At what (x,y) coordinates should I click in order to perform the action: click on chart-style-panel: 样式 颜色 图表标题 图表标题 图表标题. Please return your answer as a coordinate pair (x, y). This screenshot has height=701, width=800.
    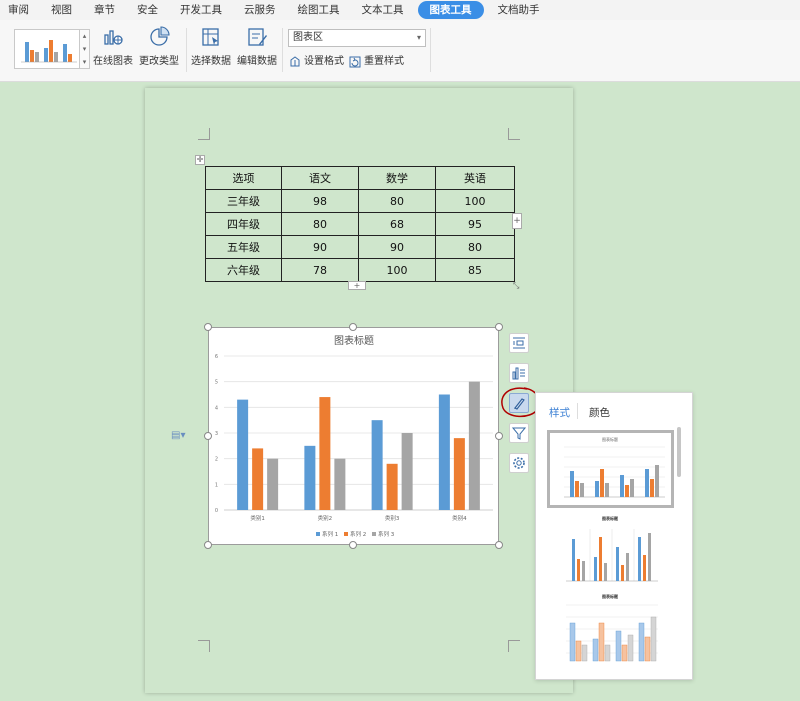
    Looking at the image, I should click on (614, 536).